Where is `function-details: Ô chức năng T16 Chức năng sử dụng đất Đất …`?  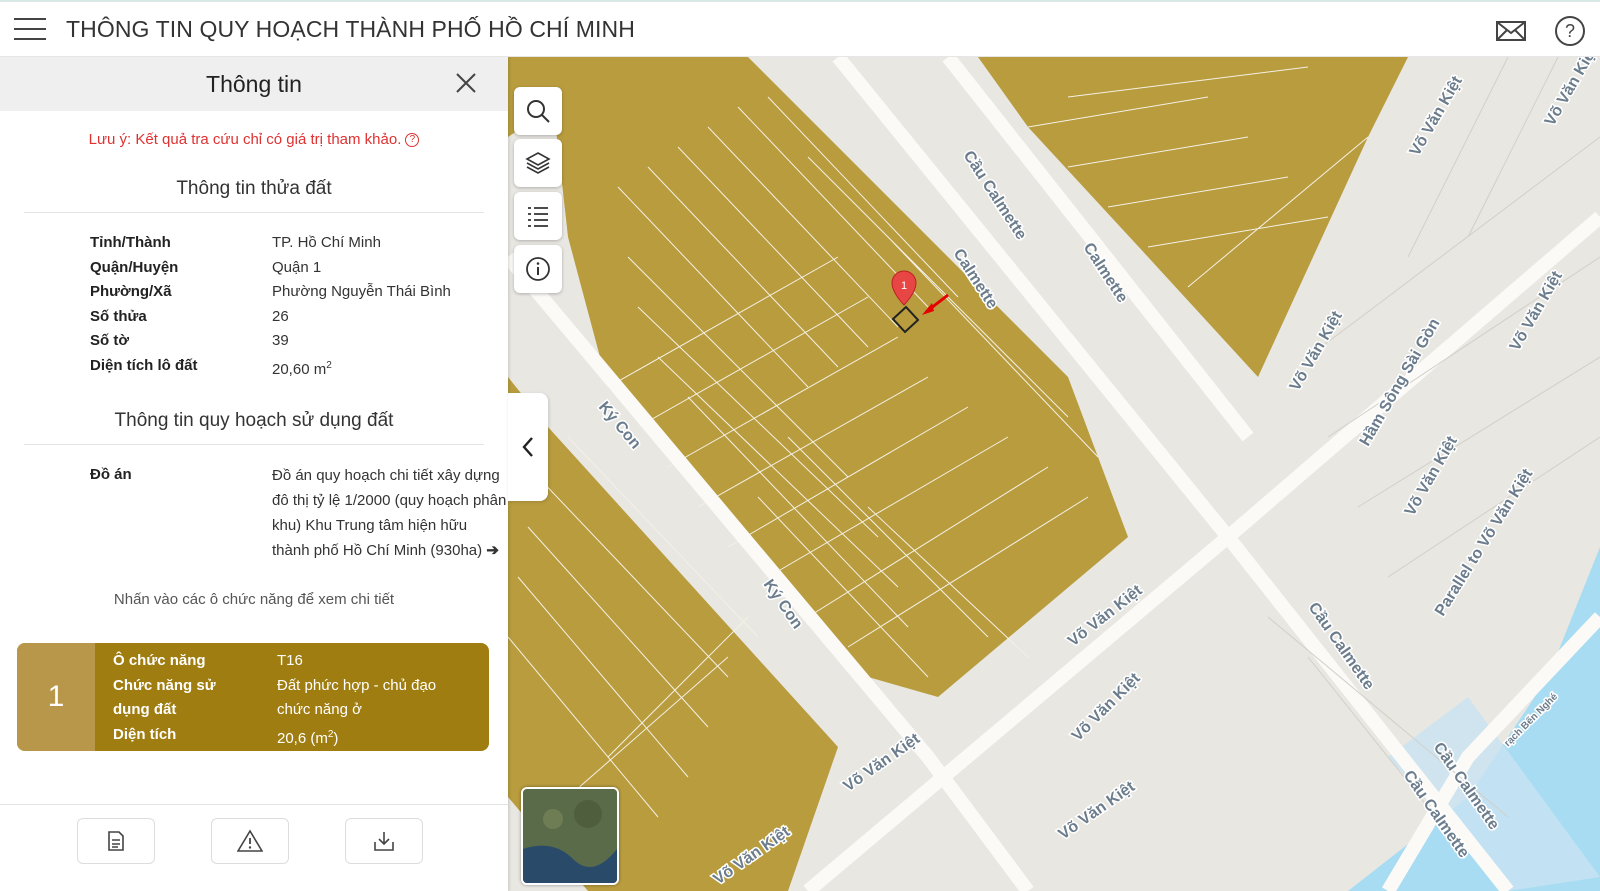 function-details: Ô chức năng T16 Chức năng sử dụng đất Đất … is located at coordinates (290, 700).